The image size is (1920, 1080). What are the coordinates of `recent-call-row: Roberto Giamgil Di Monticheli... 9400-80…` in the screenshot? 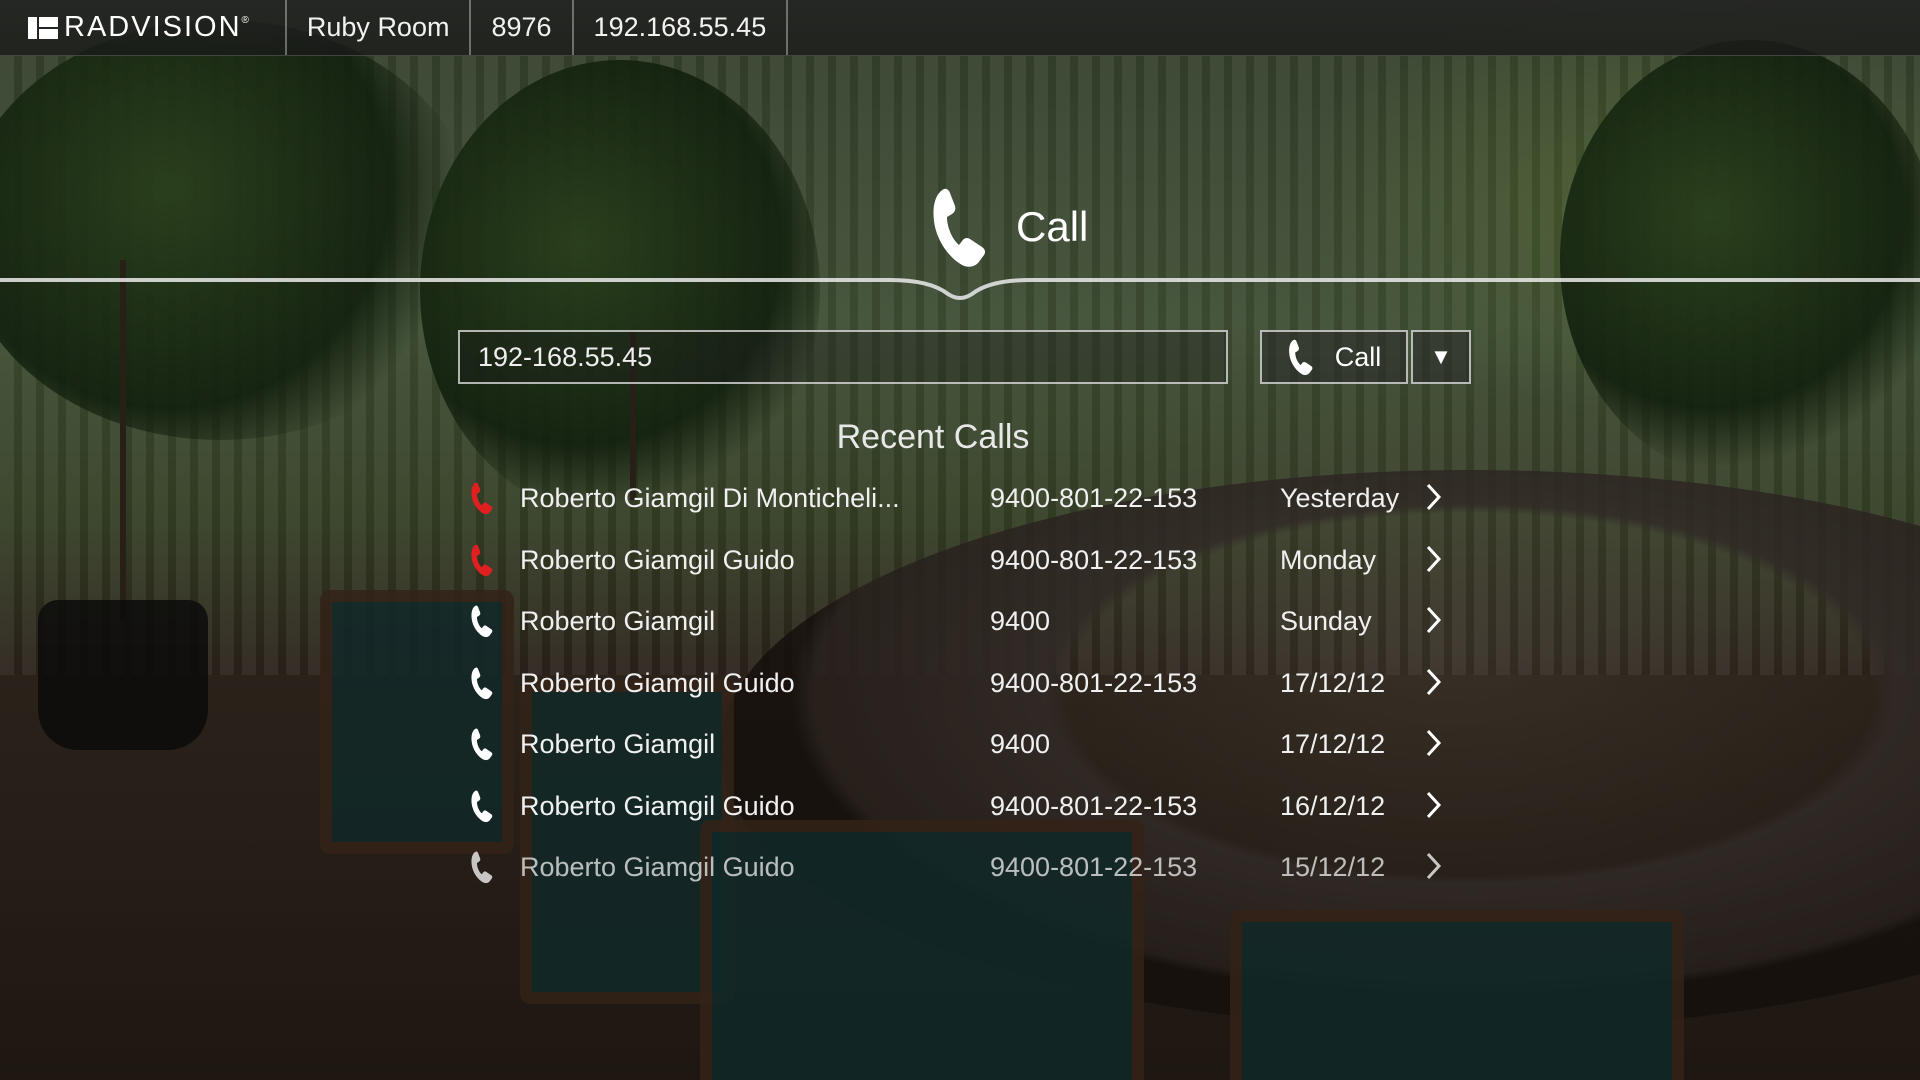 It's located at (970, 506).